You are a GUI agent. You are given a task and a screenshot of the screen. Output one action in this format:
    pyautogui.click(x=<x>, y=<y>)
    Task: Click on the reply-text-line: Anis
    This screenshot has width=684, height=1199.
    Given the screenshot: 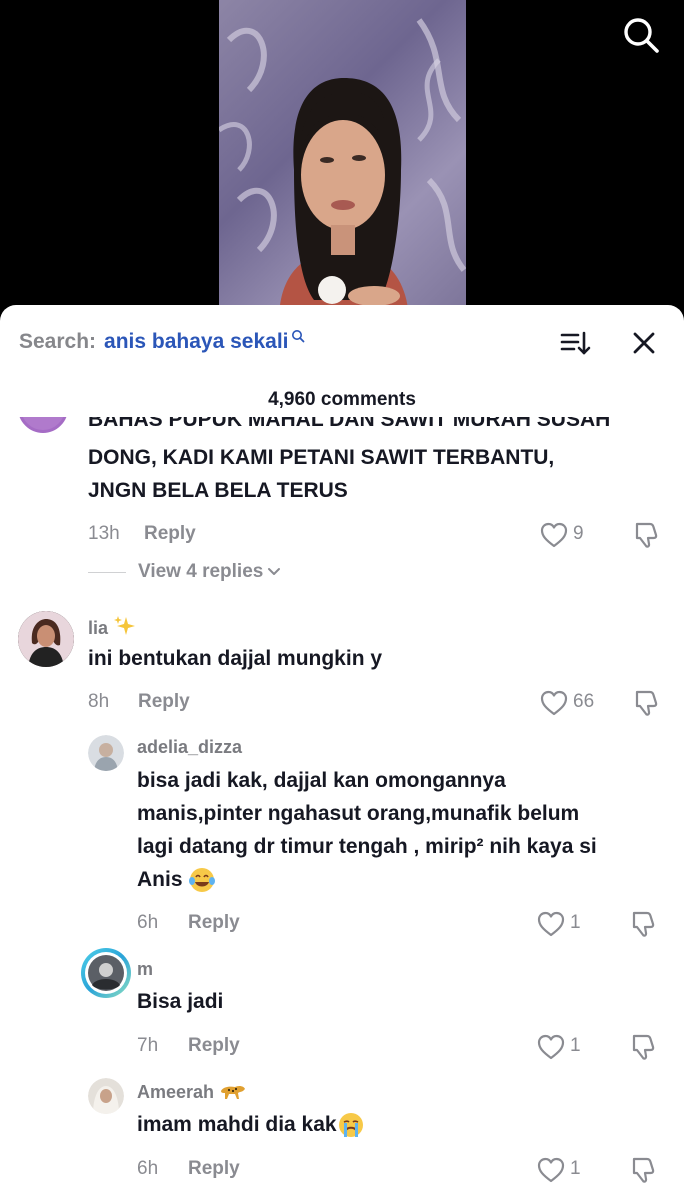 What is the action you would take?
    pyautogui.click(x=176, y=879)
    